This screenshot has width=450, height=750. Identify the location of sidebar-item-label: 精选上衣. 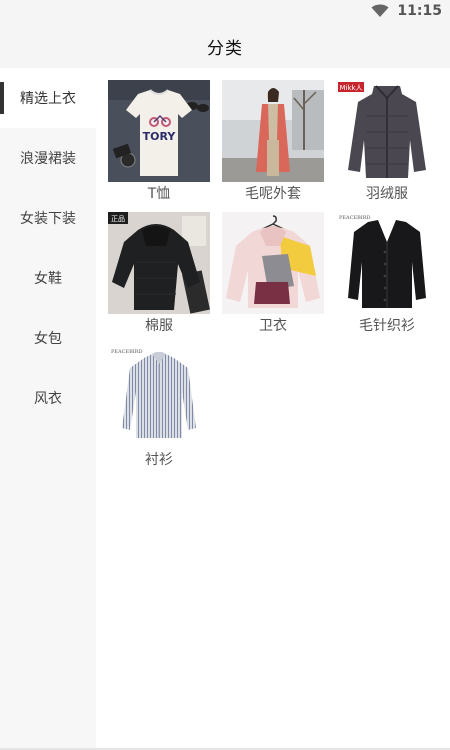
(48, 99).